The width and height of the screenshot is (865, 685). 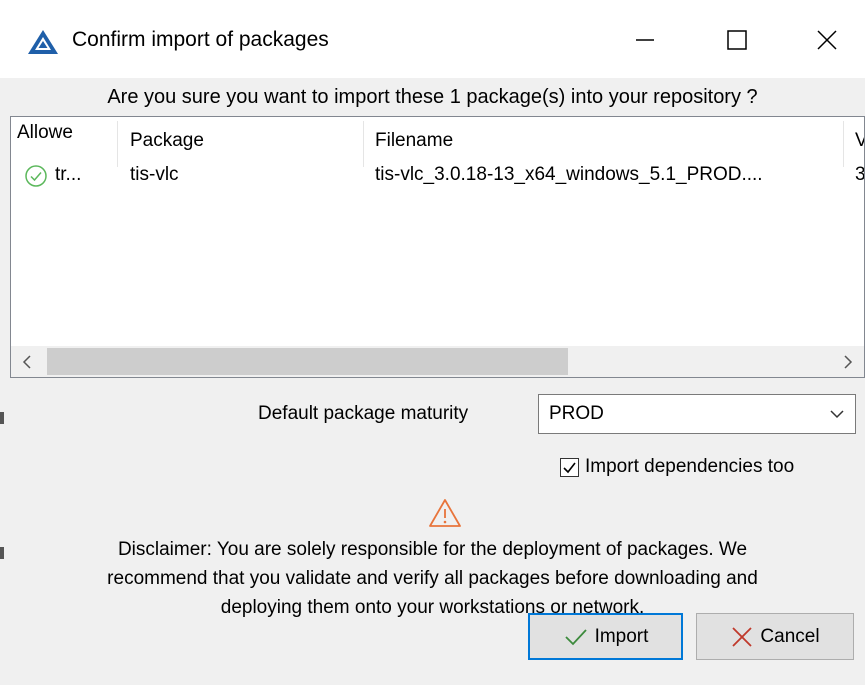 I want to click on maturity-label: Default package maturity, so click(x=363, y=413).